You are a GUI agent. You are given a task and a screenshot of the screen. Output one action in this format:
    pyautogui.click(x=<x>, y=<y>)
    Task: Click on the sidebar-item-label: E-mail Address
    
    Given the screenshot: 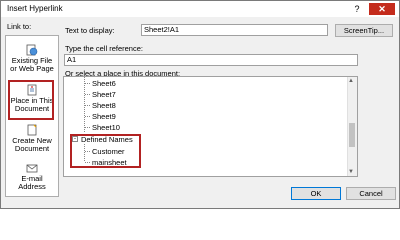 What is the action you would take?
    pyautogui.click(x=32, y=182)
    